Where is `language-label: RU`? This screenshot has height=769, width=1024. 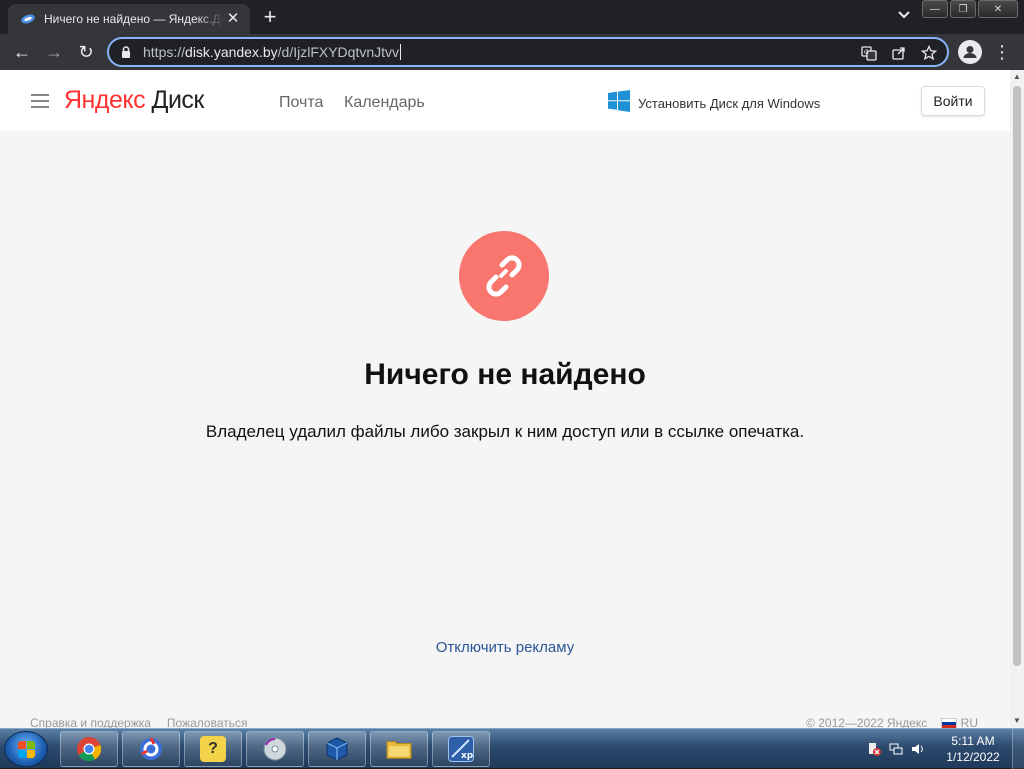
language-label: RU is located at coordinates (969, 722).